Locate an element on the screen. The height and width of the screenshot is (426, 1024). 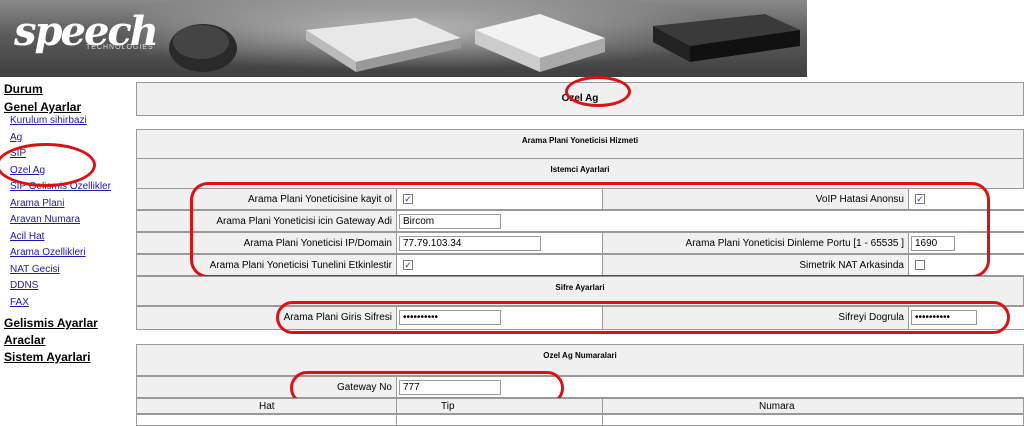
password-section: Sifre Ayarlari is located at coordinates (580, 291).